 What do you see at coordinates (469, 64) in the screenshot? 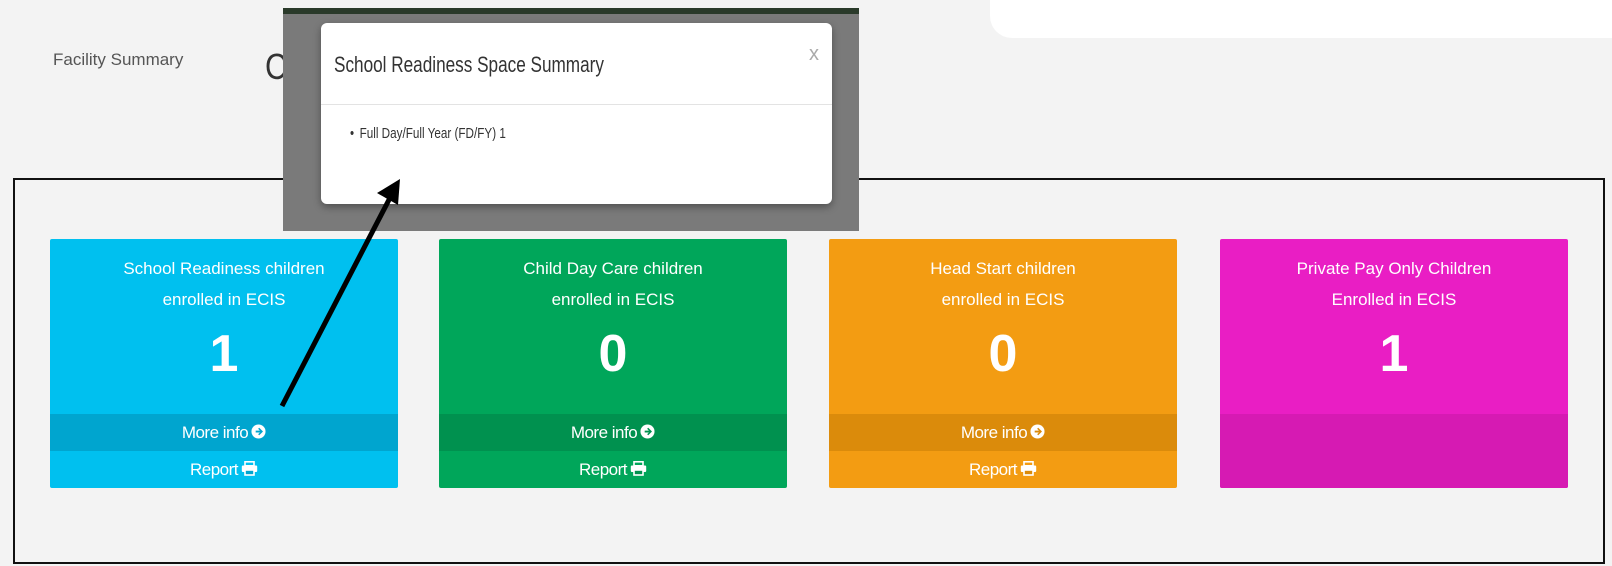
I see `modal-title: School Readiness Space Summary` at bounding box center [469, 64].